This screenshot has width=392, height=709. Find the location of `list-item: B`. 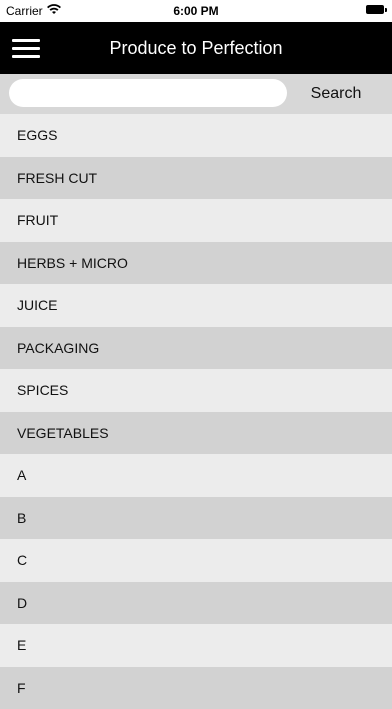

list-item: B is located at coordinates (196, 518).